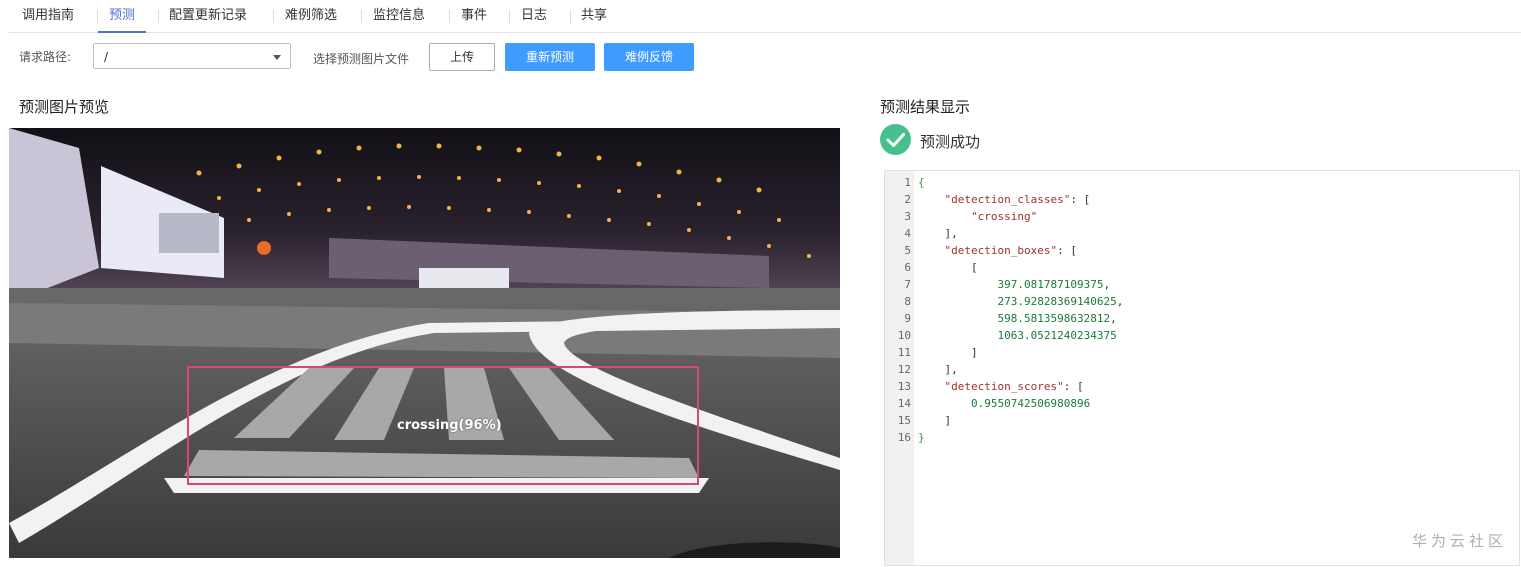  Describe the element at coordinates (1014, 386) in the screenshot. I see `code-line: "detection_scores": [` at that location.